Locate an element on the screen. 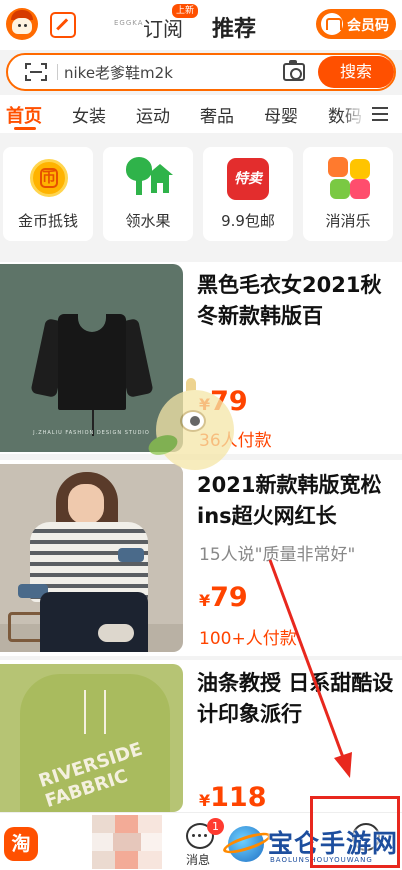 The height and width of the screenshot is (870, 402). tile-free-shipping: 特卖 9.9包邮 is located at coordinates (248, 194).